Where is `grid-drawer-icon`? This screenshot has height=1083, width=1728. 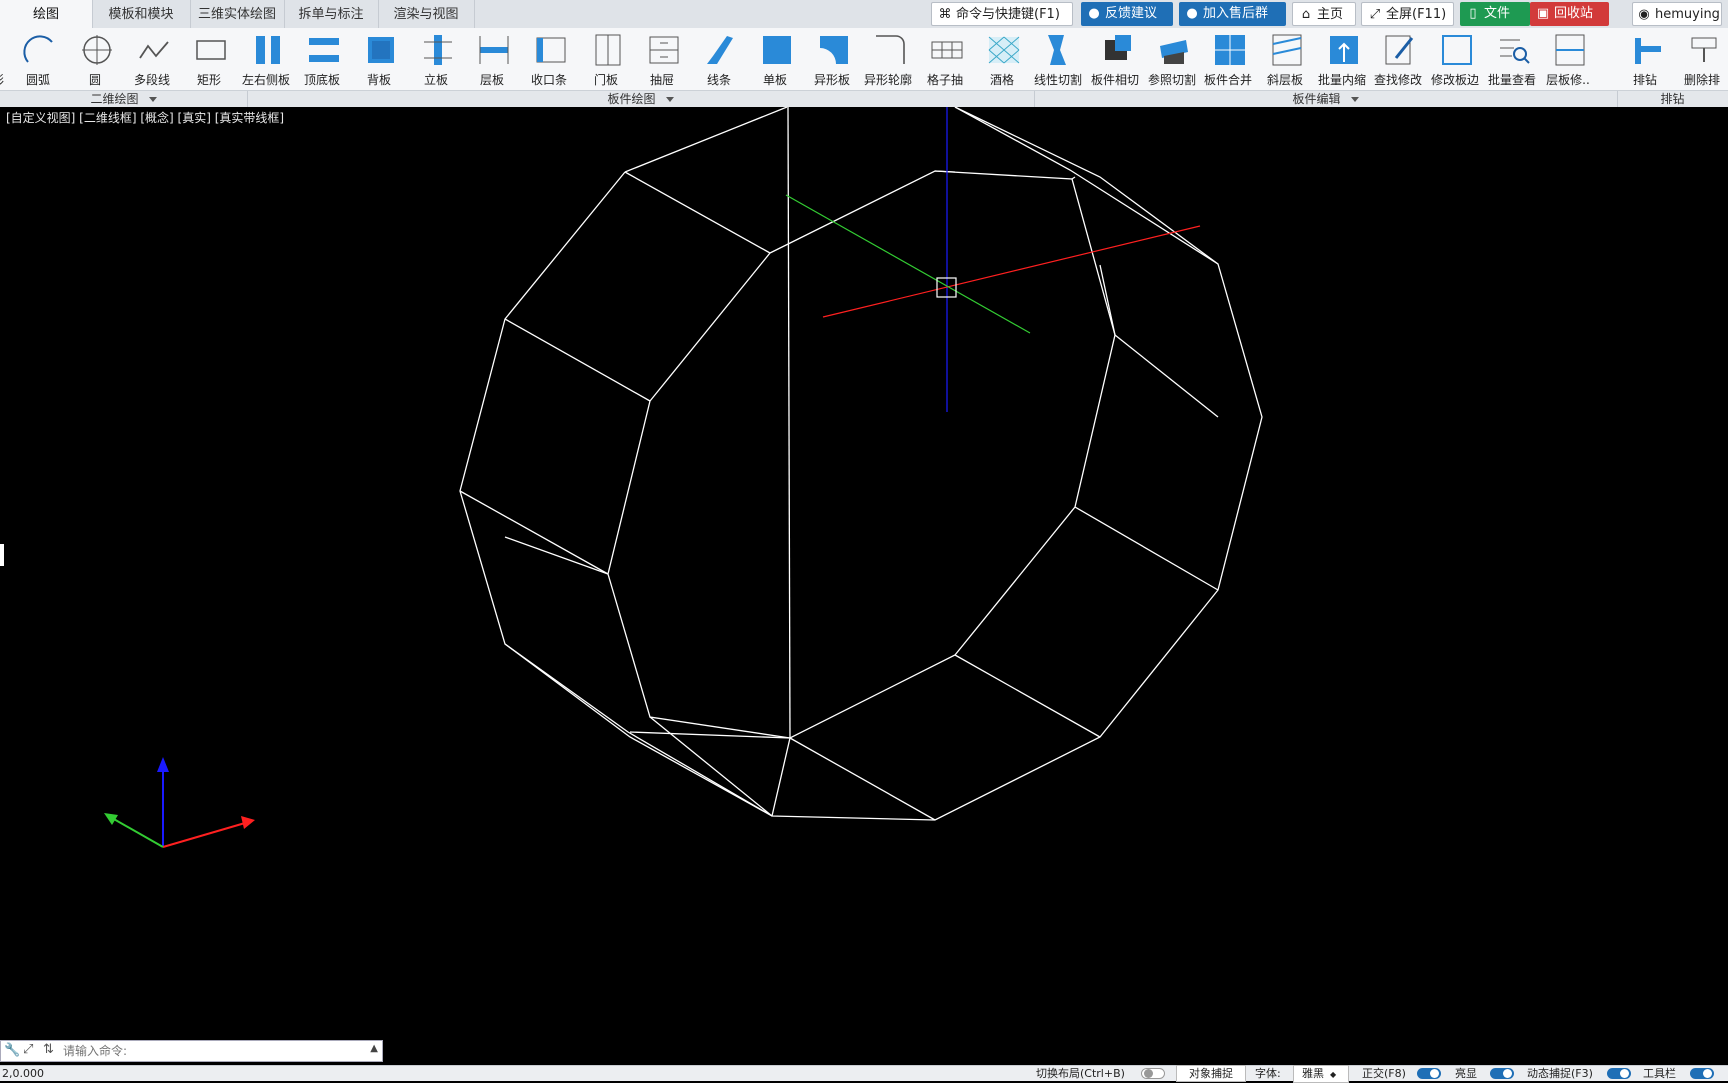 grid-drawer-icon is located at coordinates (947, 50).